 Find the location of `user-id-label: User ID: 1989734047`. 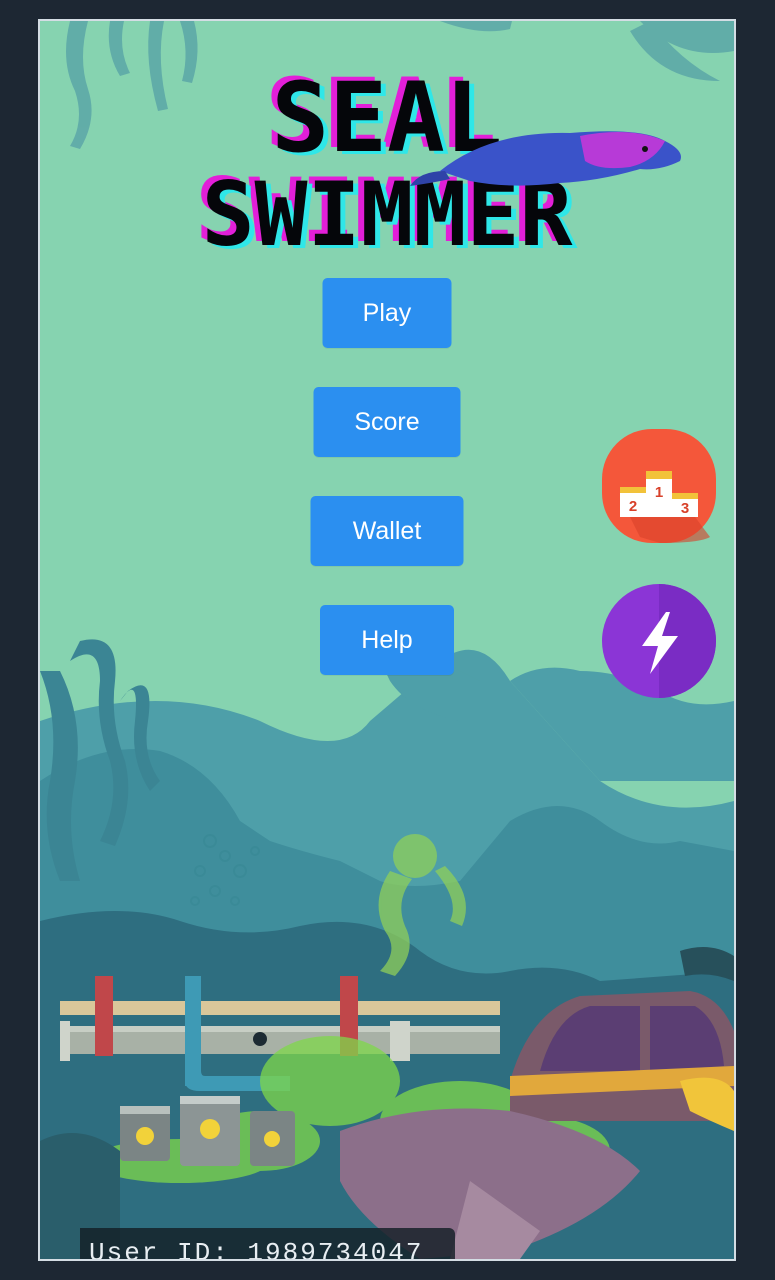

user-id-label: User ID: 1989734047 is located at coordinates (267, 1243).